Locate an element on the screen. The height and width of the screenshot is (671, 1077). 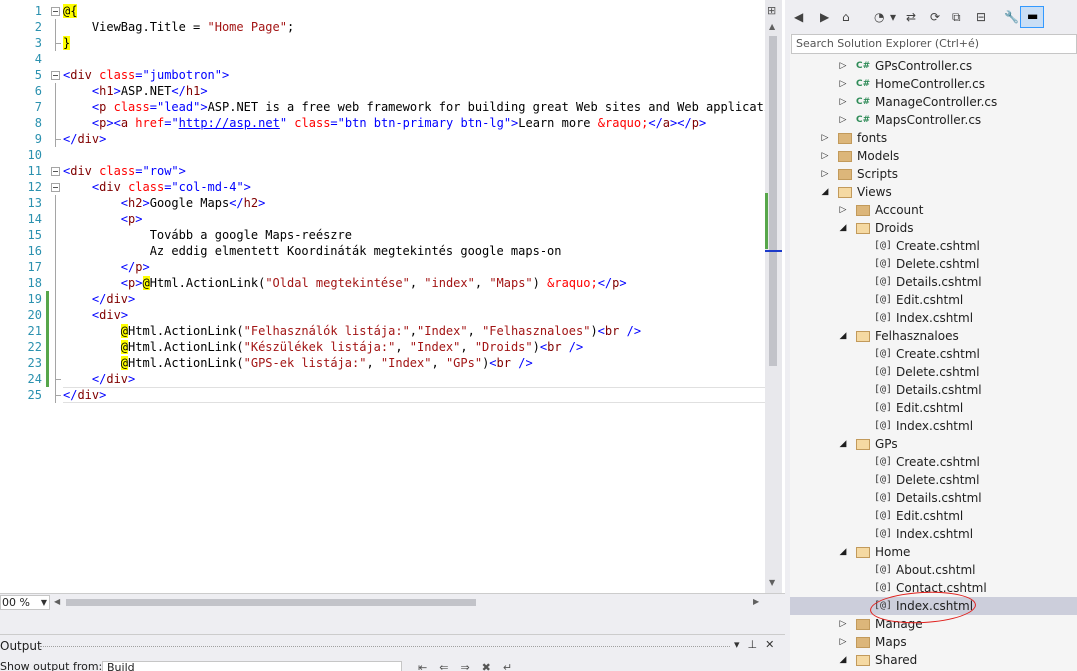
tree-item: ◢ Felhasznaloes is located at coordinates (933, 336).